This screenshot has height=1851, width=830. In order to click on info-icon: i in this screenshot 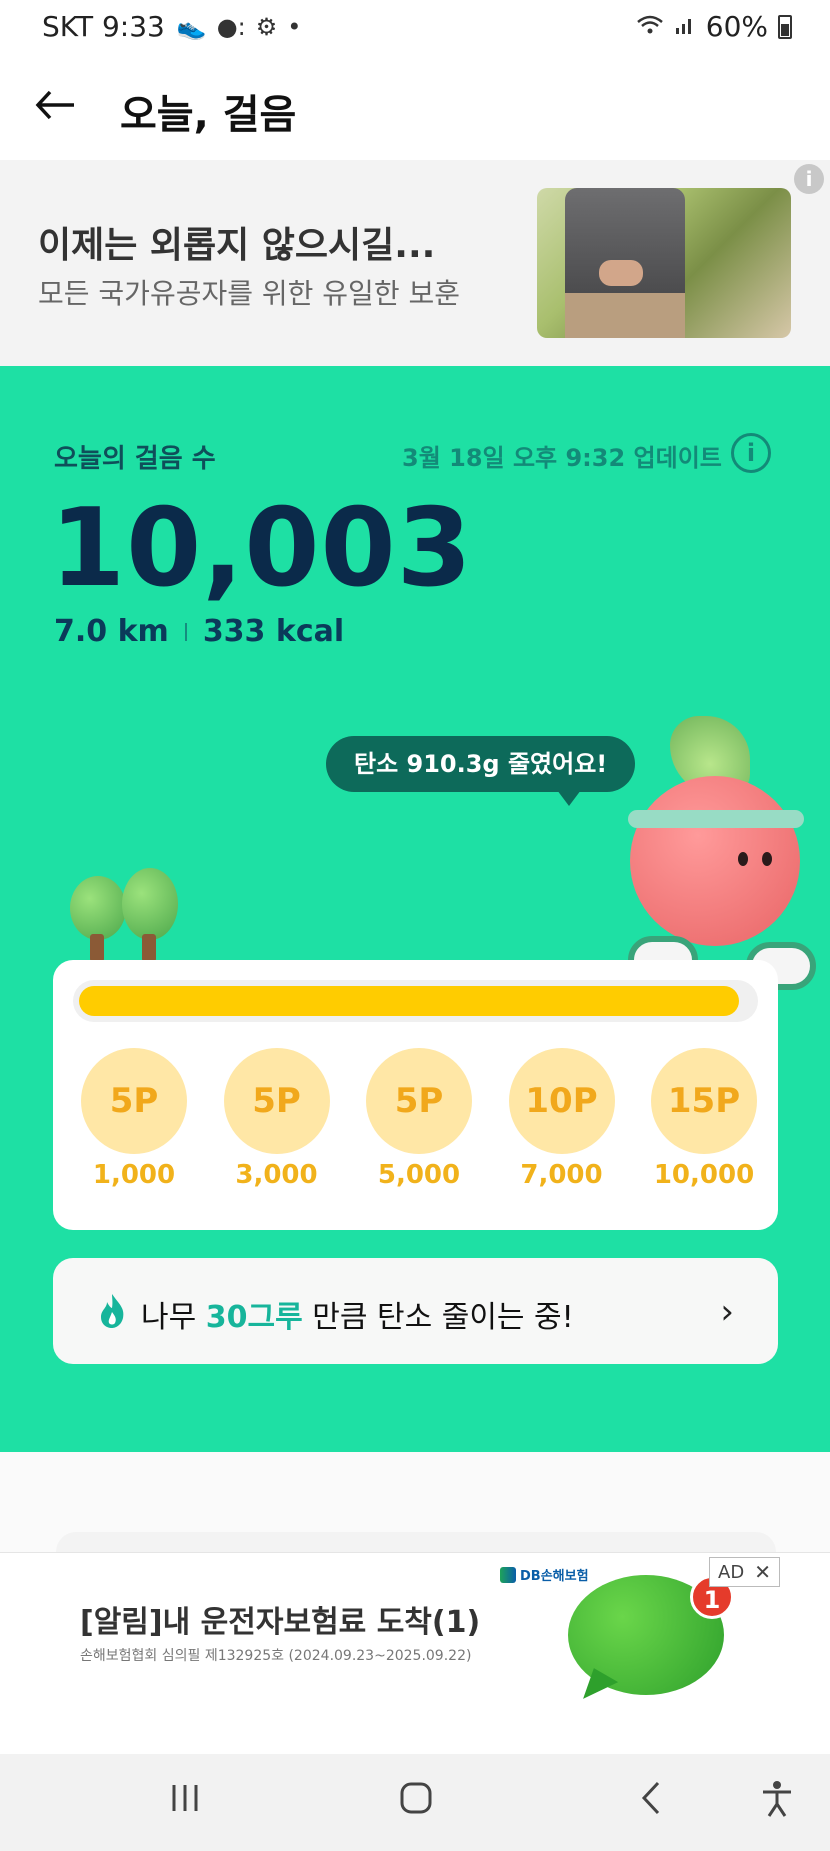, I will do `click(751, 453)`.